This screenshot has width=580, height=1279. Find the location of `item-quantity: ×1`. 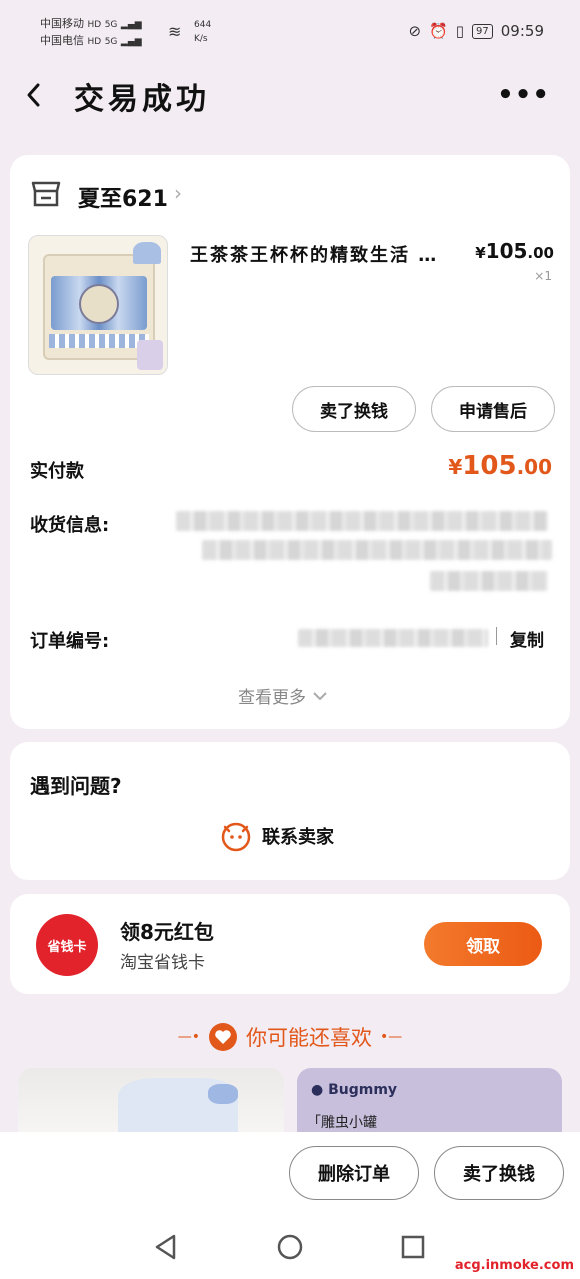

item-quantity: ×1 is located at coordinates (543, 276).